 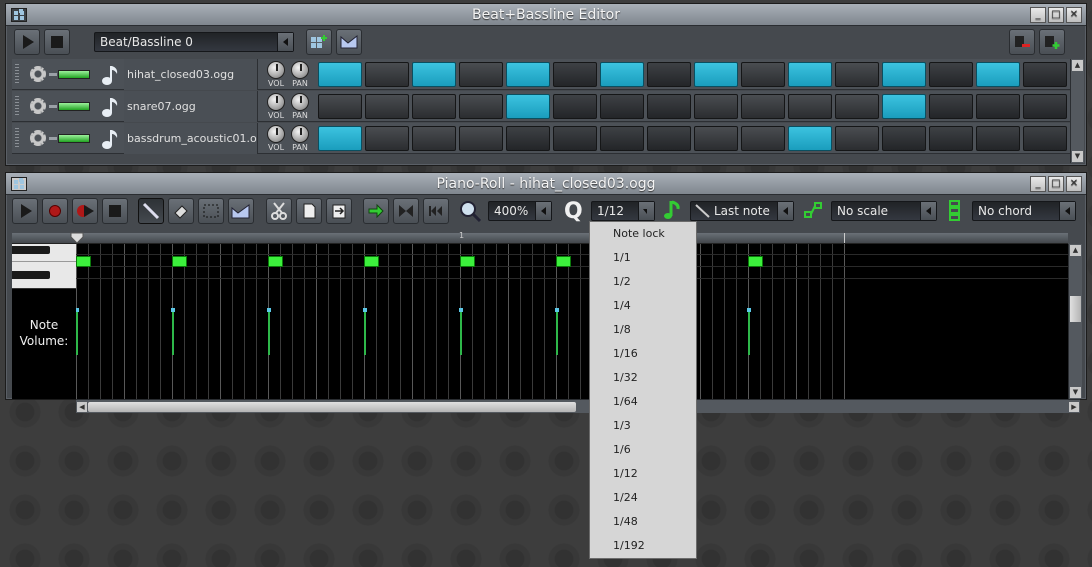 What do you see at coordinates (643, 498) in the screenshot?
I see `quantize-menu-item: 1/24` at bounding box center [643, 498].